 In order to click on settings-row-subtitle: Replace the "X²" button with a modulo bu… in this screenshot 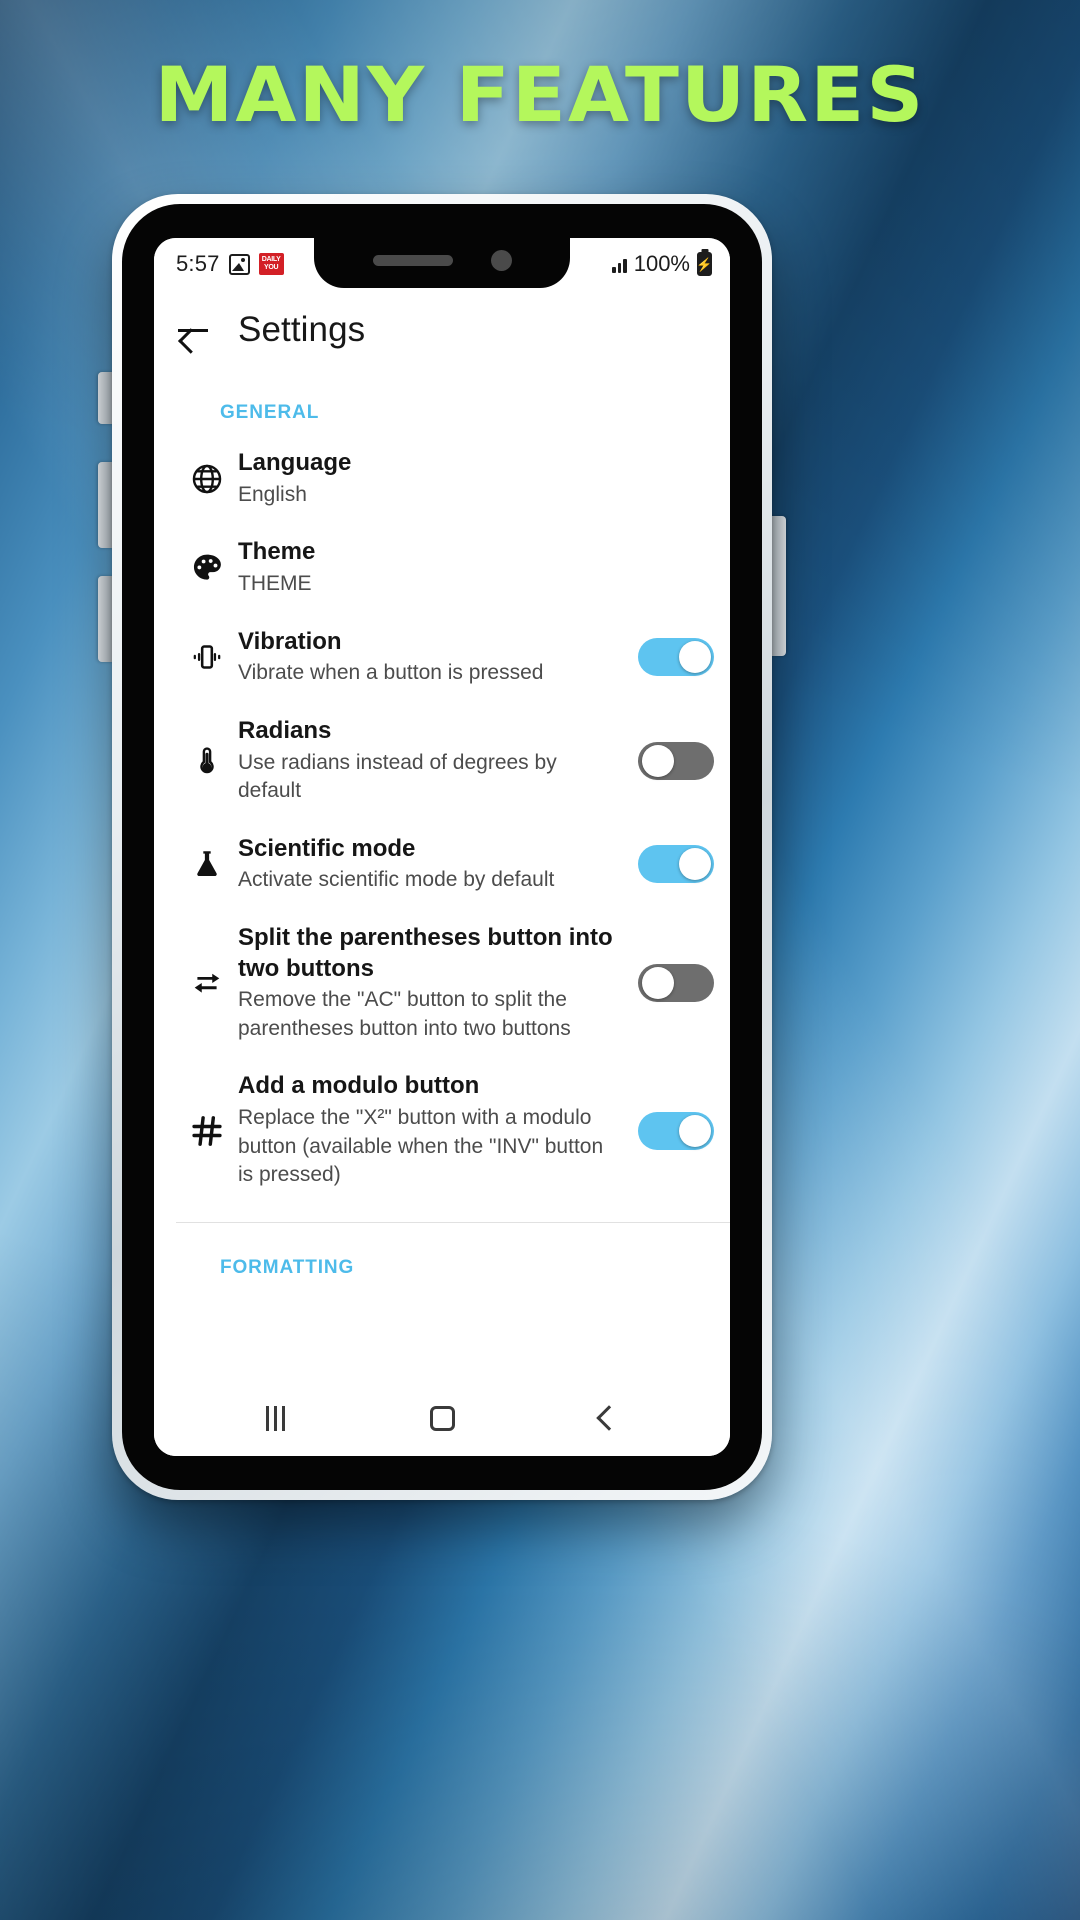, I will do `click(421, 1146)`.